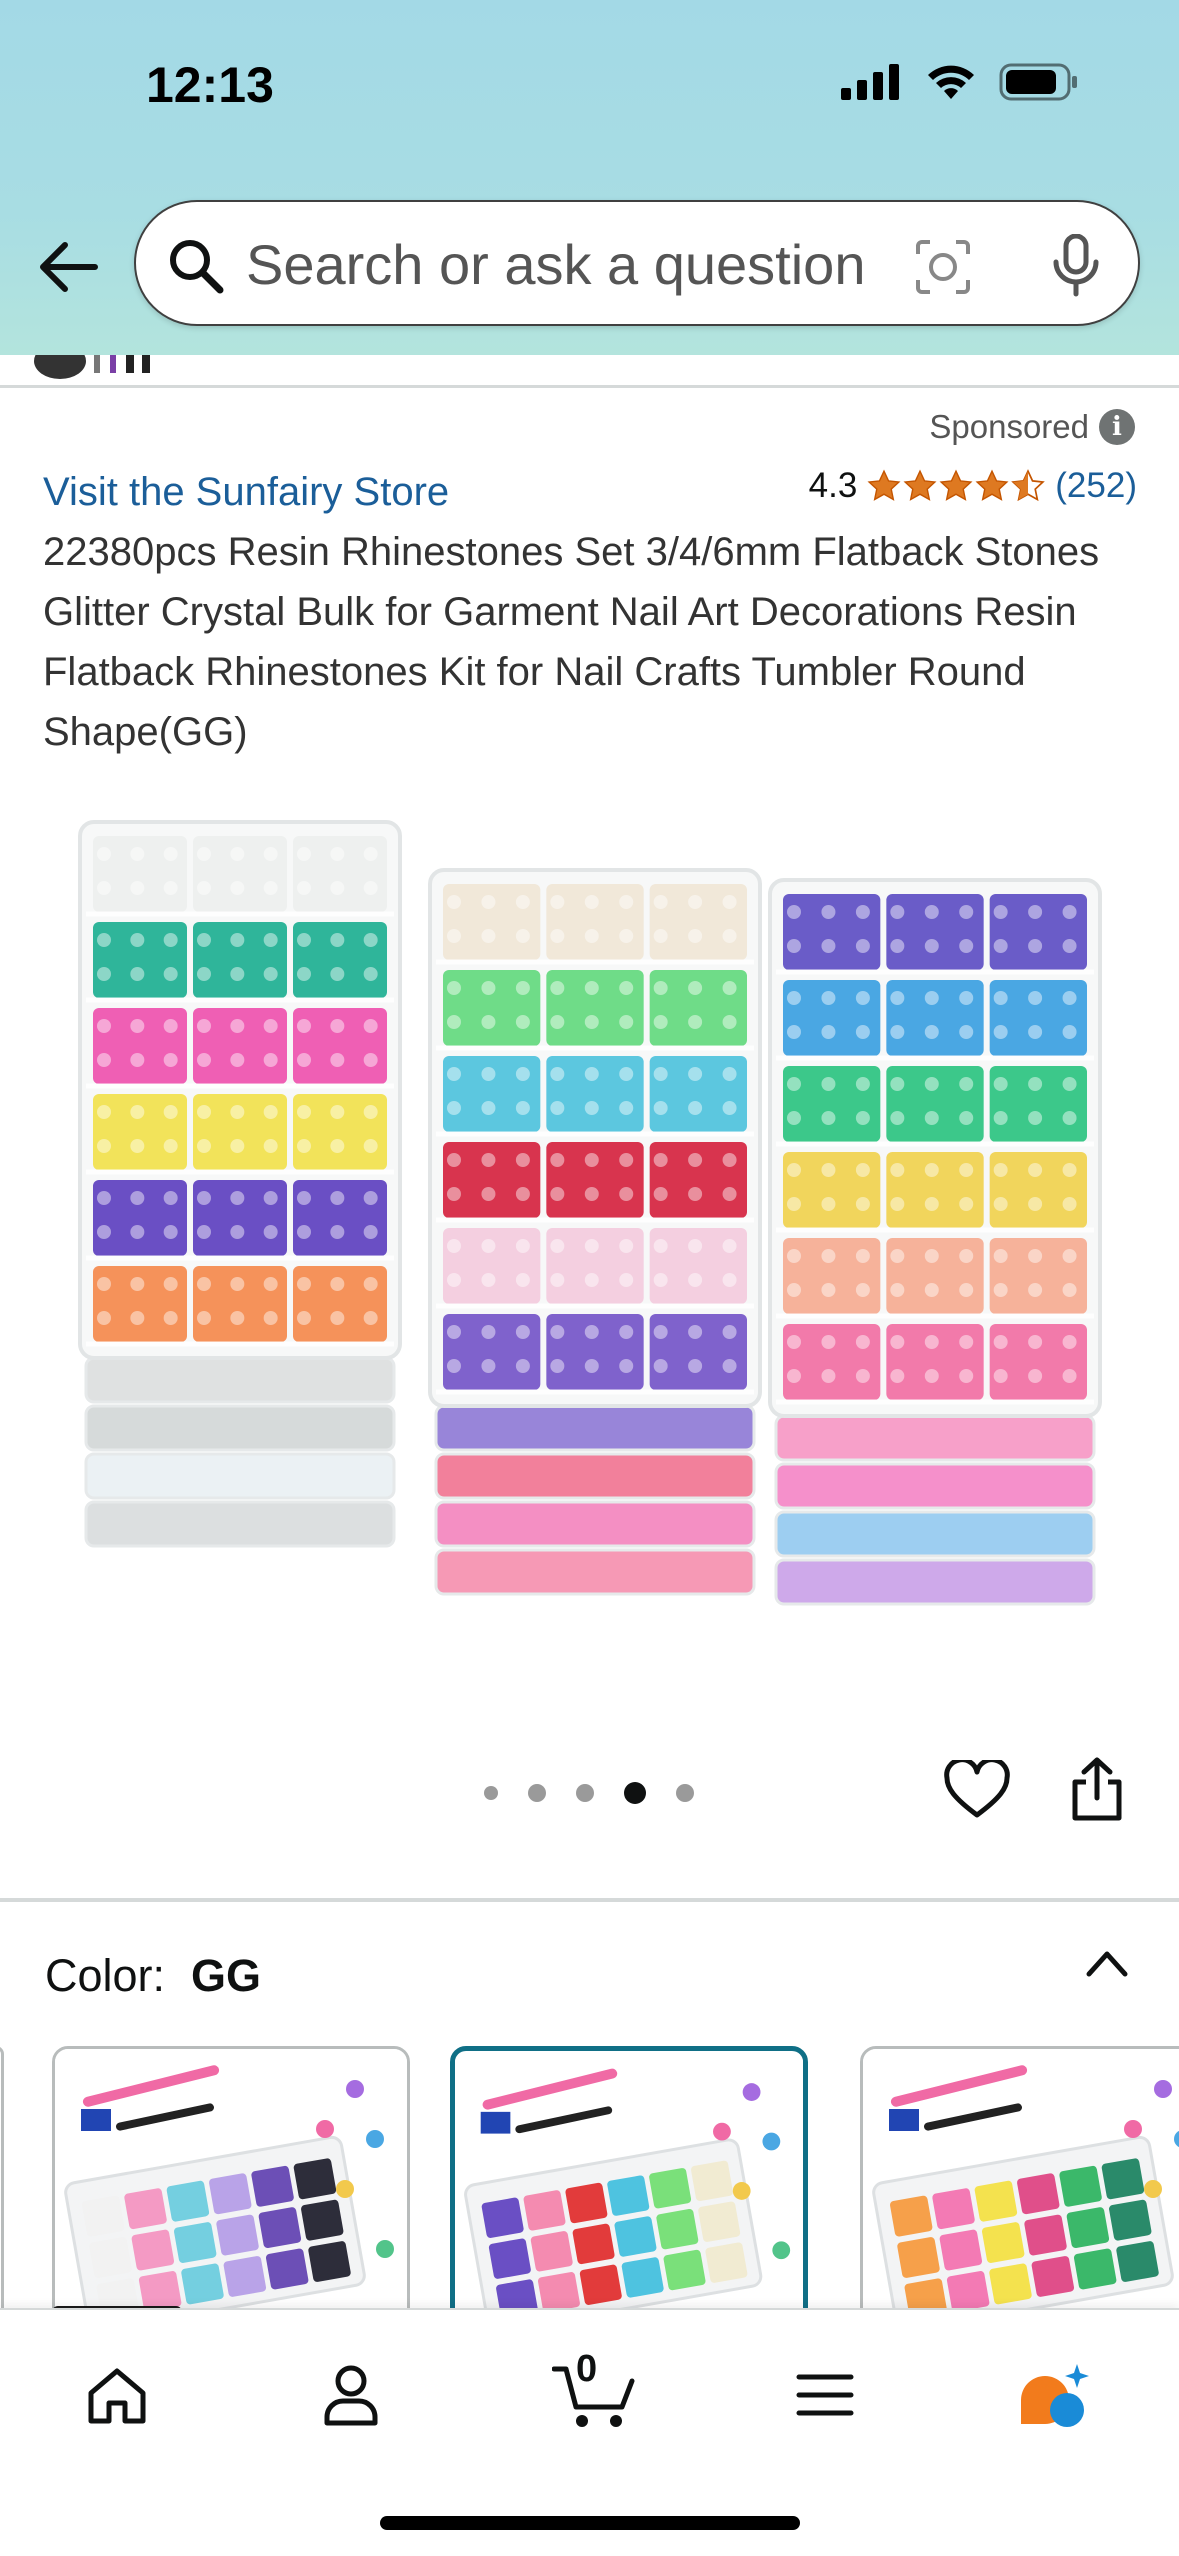 The height and width of the screenshot is (2556, 1179). I want to click on section-divider, so click(589, 1900).